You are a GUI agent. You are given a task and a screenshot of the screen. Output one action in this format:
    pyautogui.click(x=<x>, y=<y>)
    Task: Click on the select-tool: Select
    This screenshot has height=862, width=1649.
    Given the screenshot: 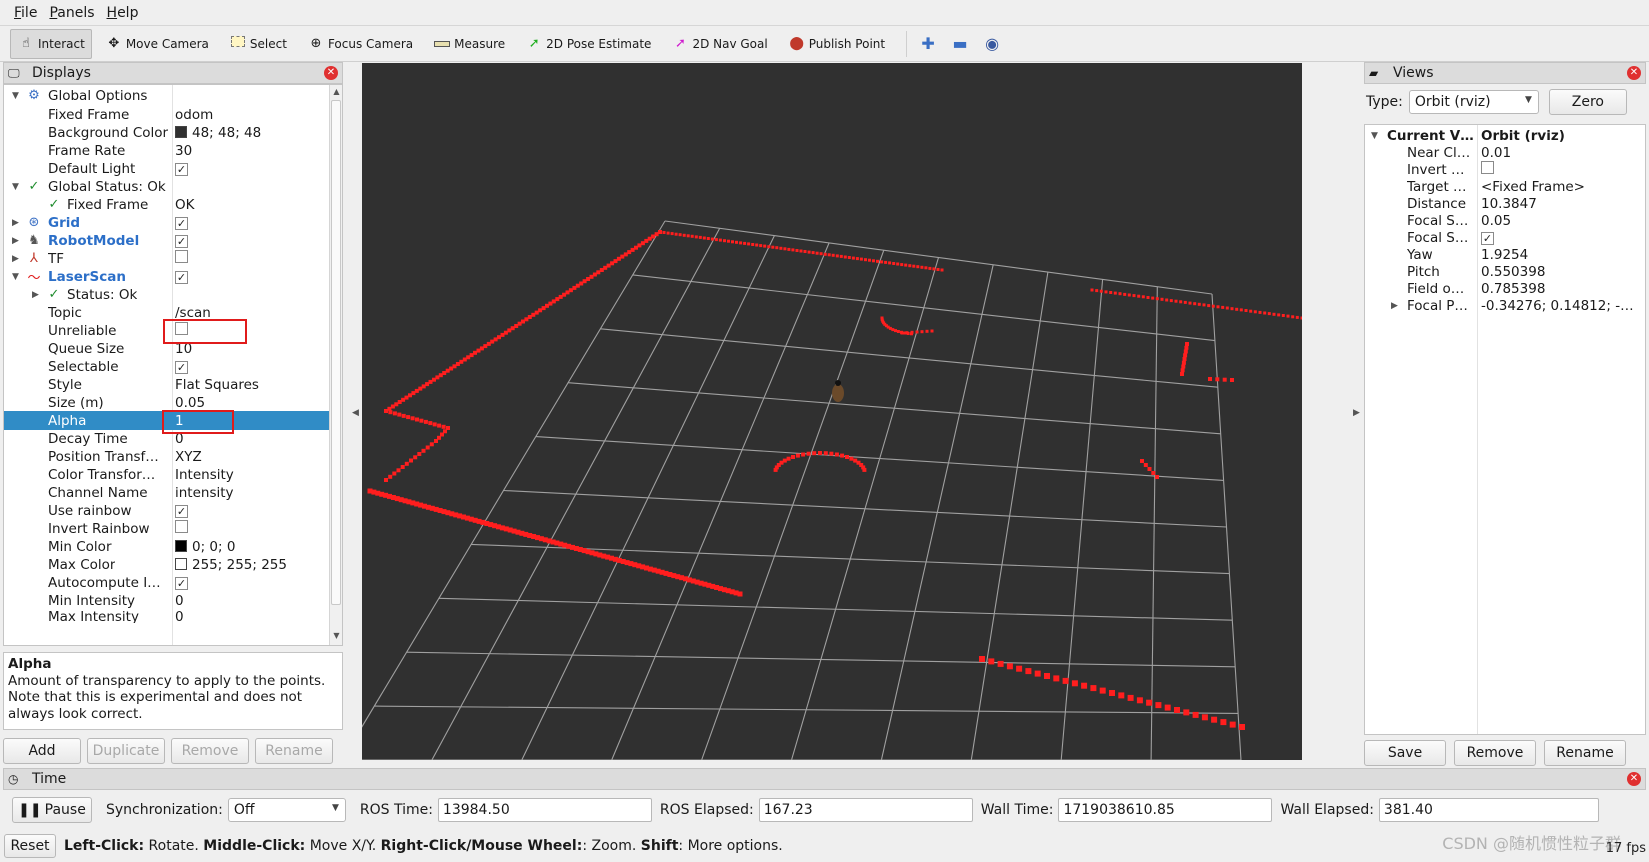 What is the action you would take?
    pyautogui.click(x=258, y=44)
    